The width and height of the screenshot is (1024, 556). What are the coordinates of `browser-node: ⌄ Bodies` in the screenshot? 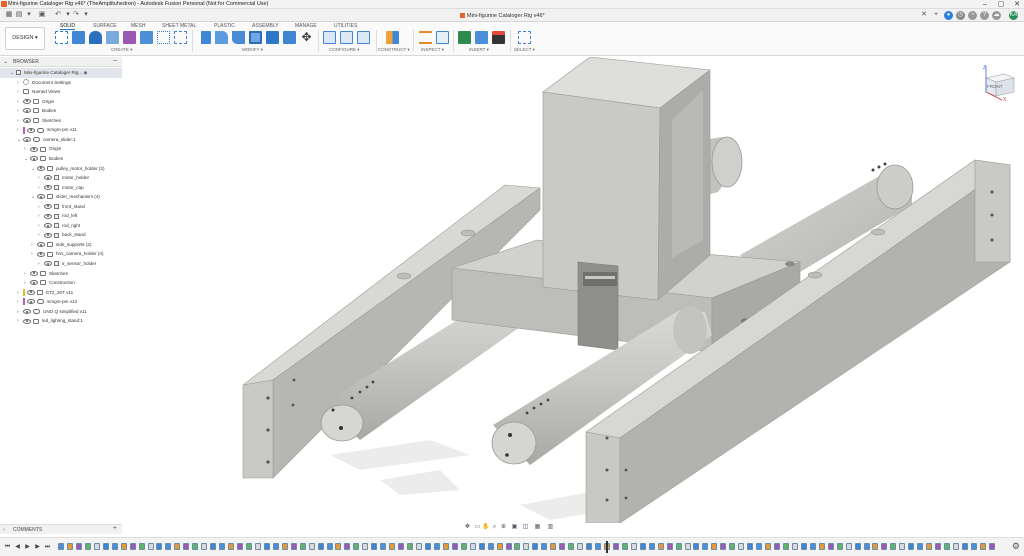 It's located at (61, 159).